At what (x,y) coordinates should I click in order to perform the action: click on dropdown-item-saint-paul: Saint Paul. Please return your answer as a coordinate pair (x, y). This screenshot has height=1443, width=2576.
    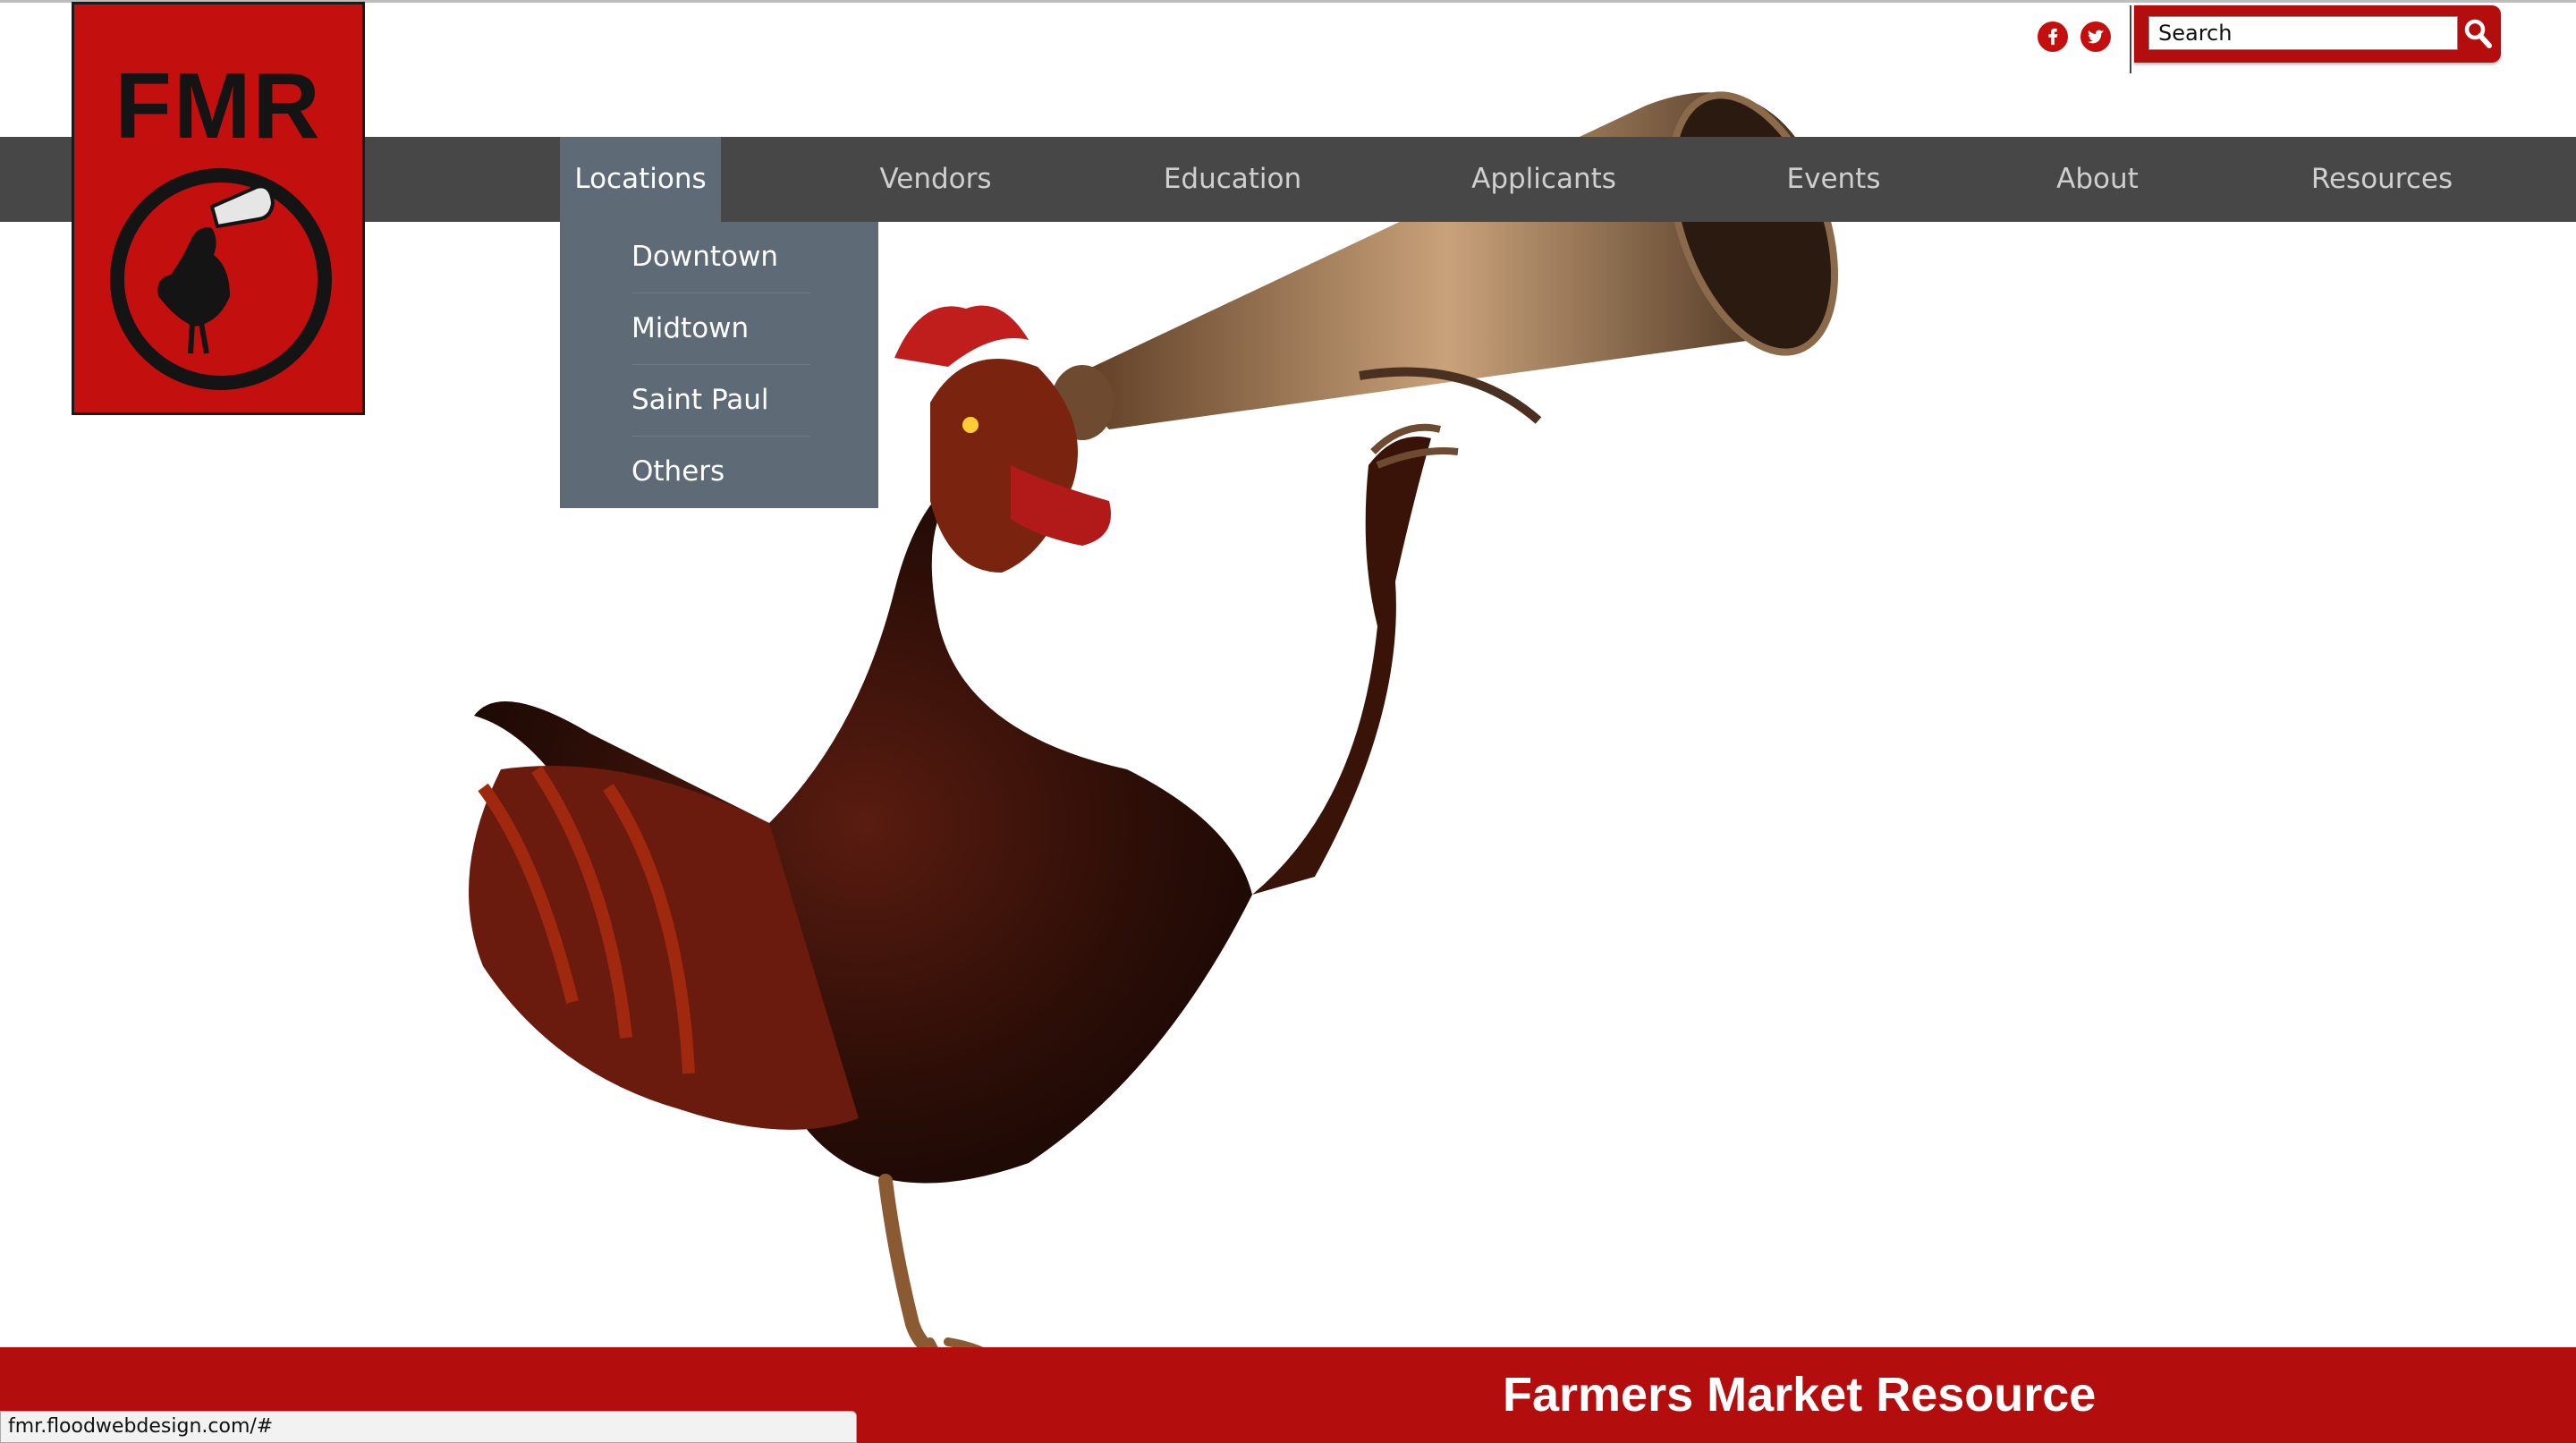
    Looking at the image, I should click on (720, 401).